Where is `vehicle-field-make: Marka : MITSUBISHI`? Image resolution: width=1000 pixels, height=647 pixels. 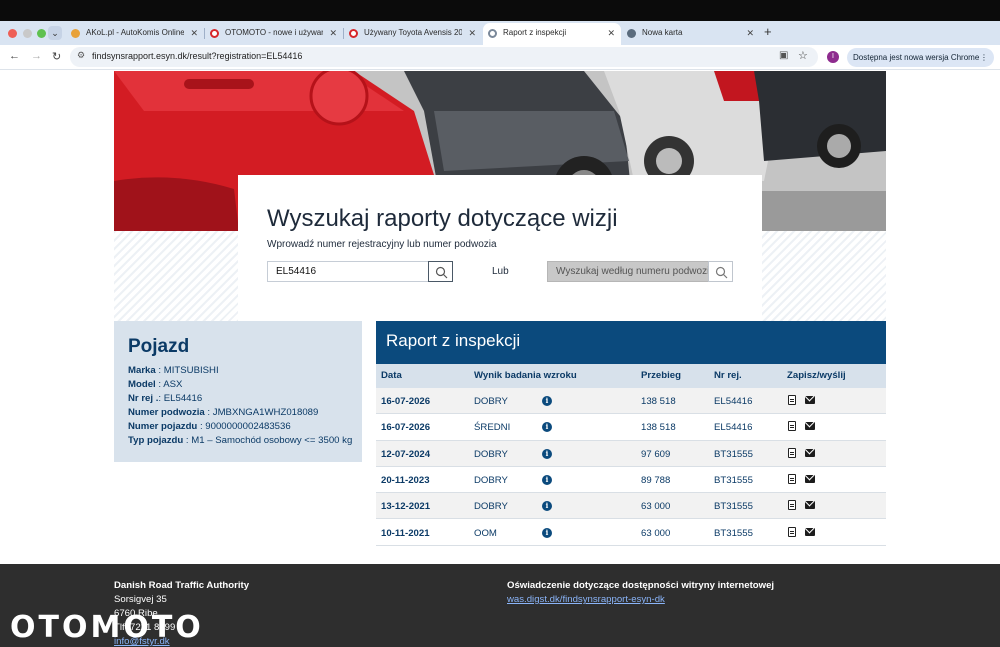 vehicle-field-make: Marka : MITSUBISHI is located at coordinates (173, 370).